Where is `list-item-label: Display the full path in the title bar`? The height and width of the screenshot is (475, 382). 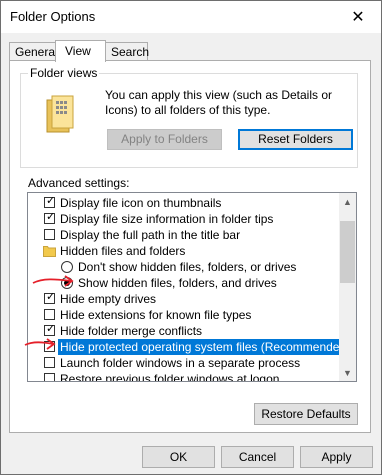 list-item-label: Display the full path in the title bar is located at coordinates (150, 235).